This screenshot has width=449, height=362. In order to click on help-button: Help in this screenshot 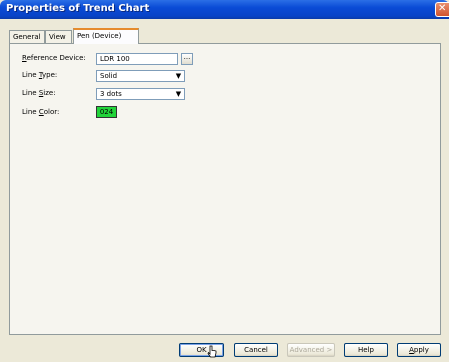, I will do `click(366, 350)`.